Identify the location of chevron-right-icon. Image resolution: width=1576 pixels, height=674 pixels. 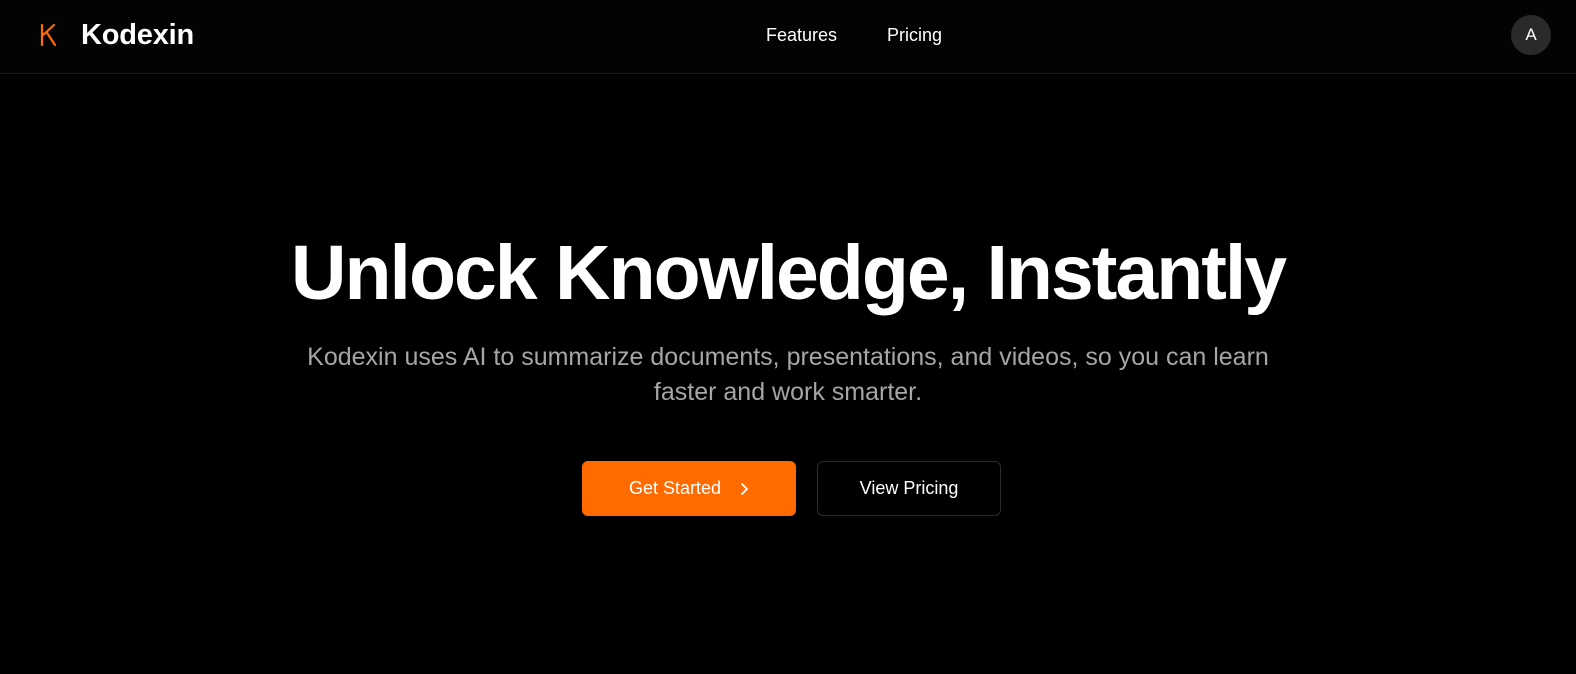
(744, 489).